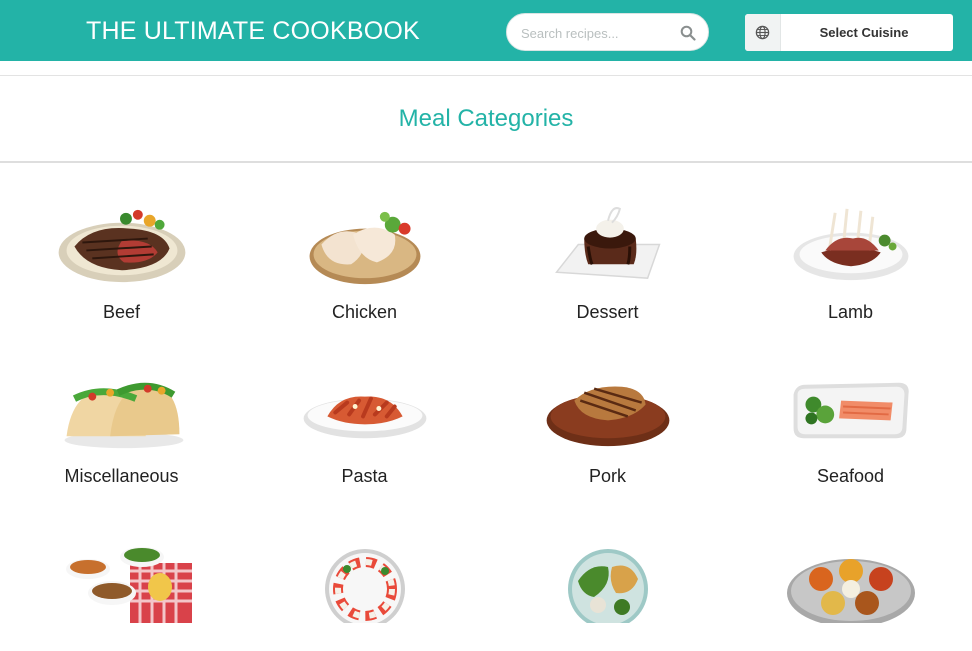 The width and height of the screenshot is (972, 651). What do you see at coordinates (607, 416) in the screenshot?
I see `pork-dish-icon` at bounding box center [607, 416].